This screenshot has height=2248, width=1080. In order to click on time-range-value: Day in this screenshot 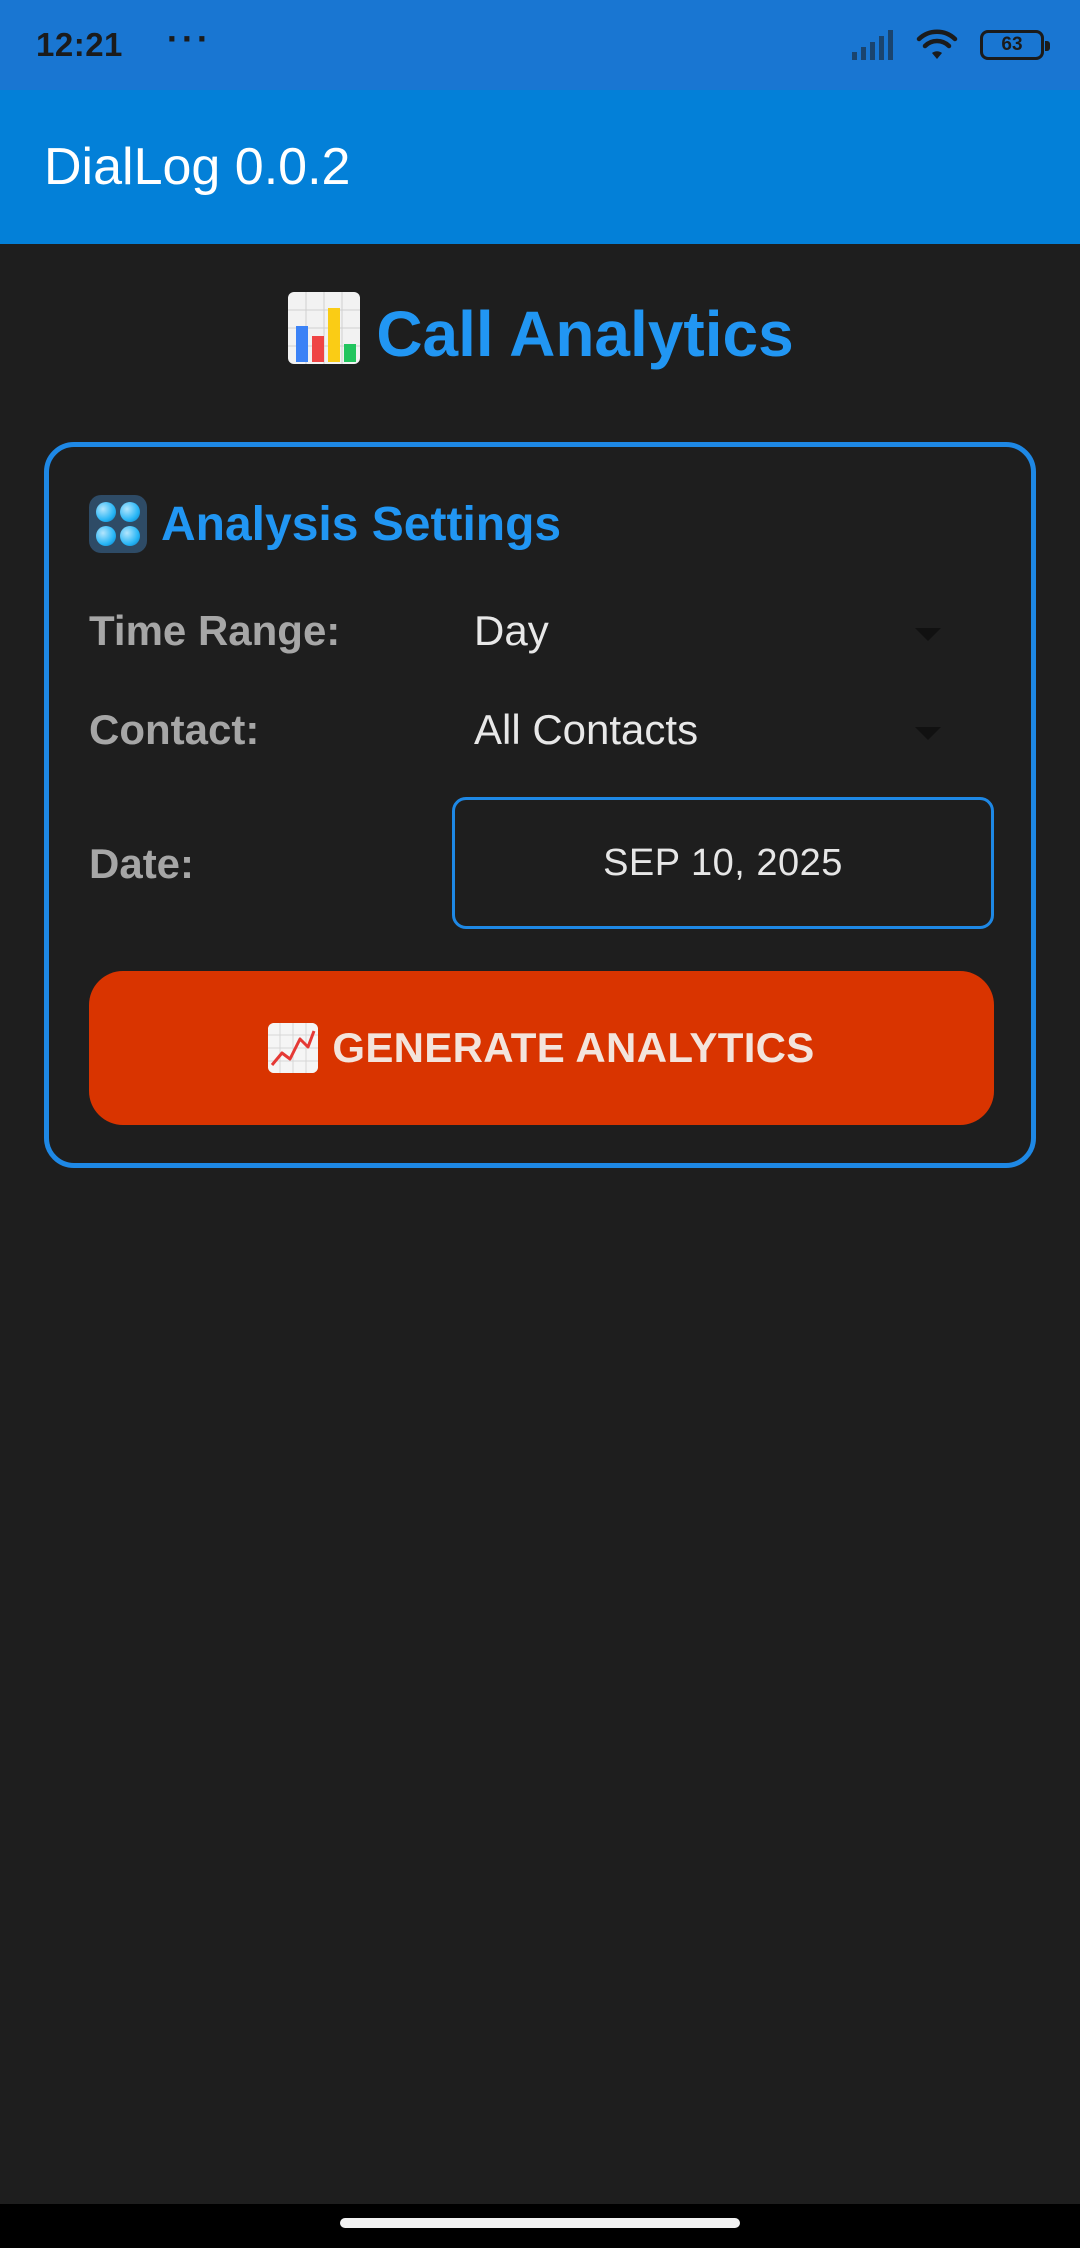, I will do `click(511, 630)`.